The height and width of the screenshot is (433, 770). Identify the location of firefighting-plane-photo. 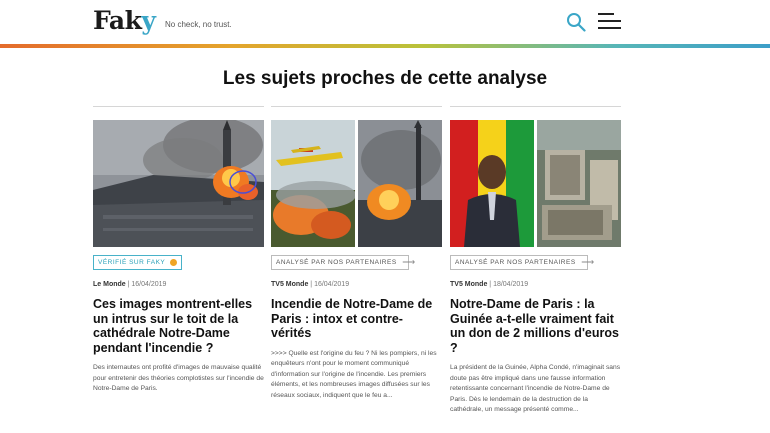
(356, 183).